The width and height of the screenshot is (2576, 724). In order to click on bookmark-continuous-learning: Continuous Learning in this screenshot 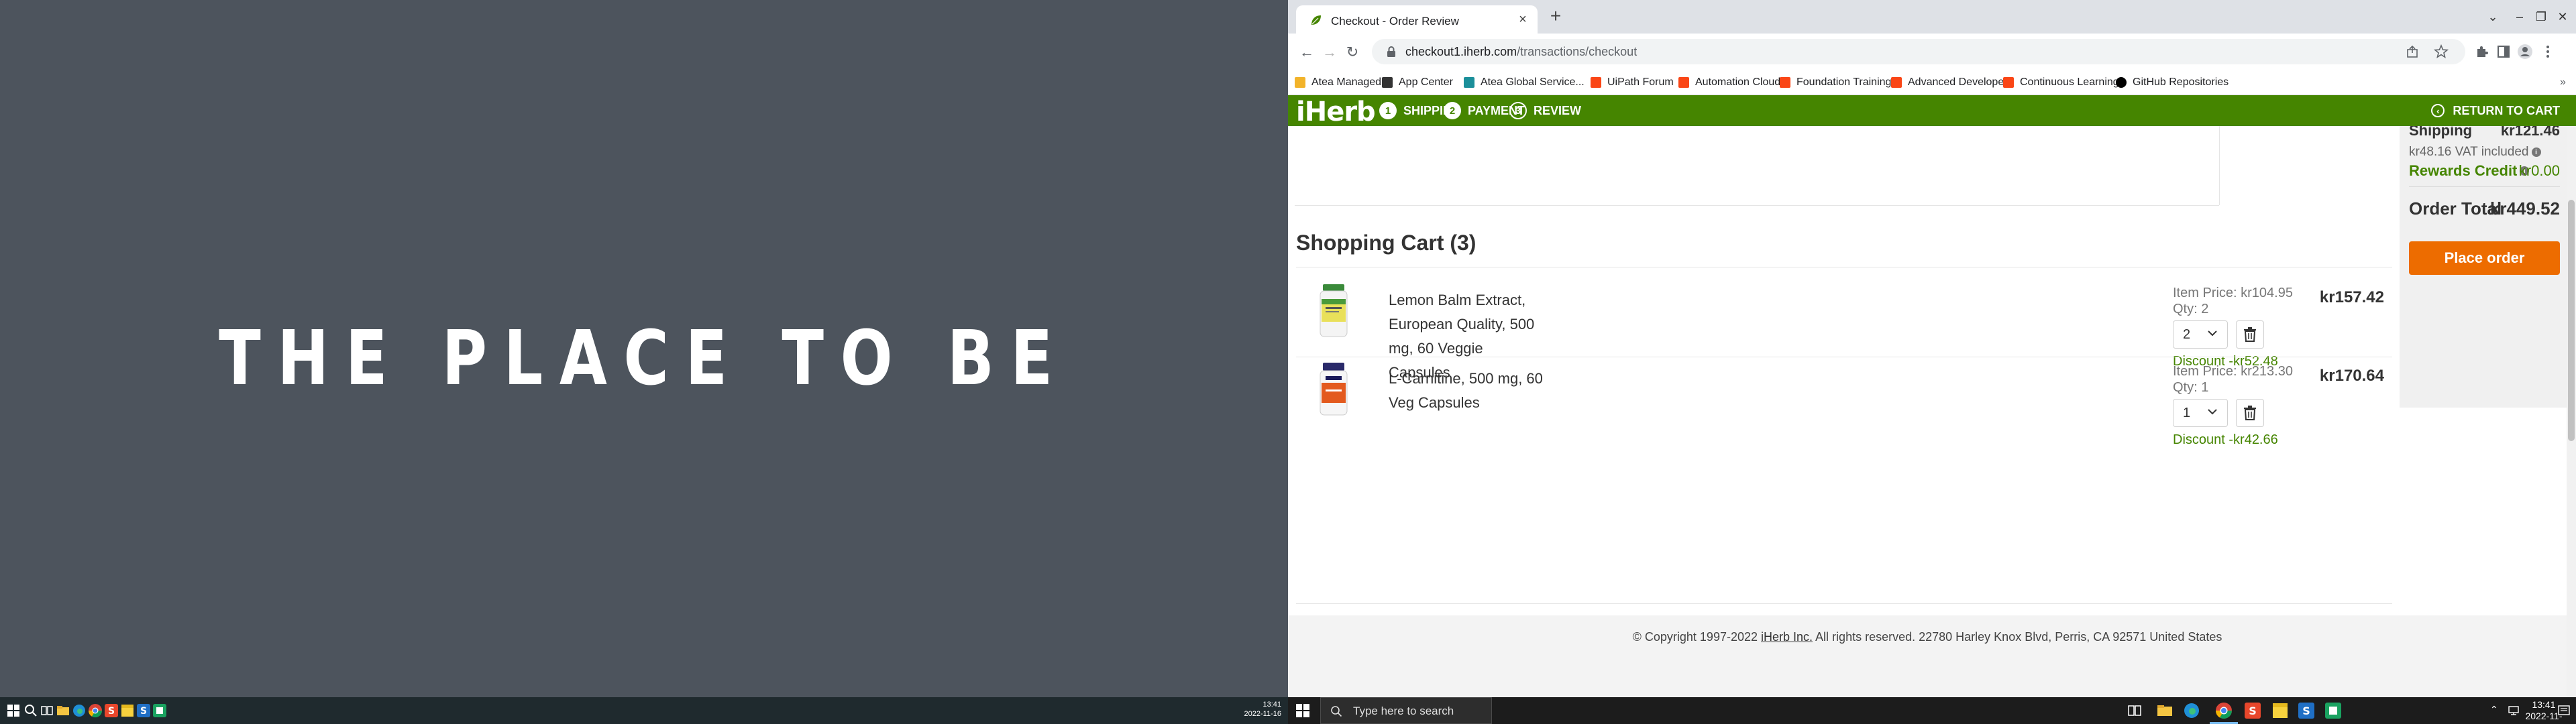, I will do `click(2061, 82)`.